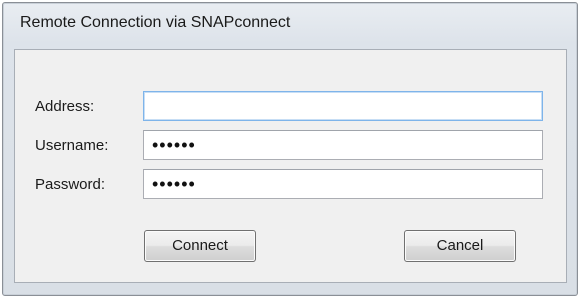  What do you see at coordinates (174, 145) in the screenshot?
I see `username-value: ••••••` at bounding box center [174, 145].